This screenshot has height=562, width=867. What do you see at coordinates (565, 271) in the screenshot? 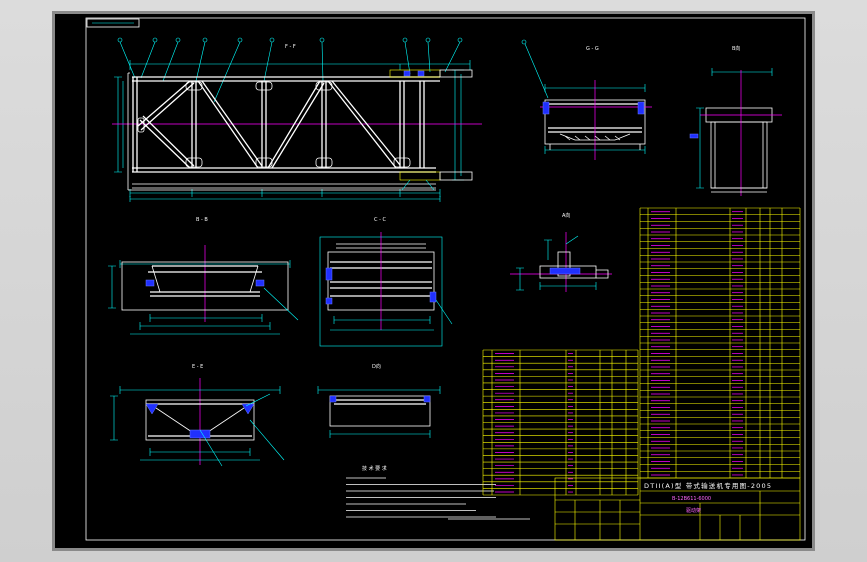
I see `detail-fill` at bounding box center [565, 271].